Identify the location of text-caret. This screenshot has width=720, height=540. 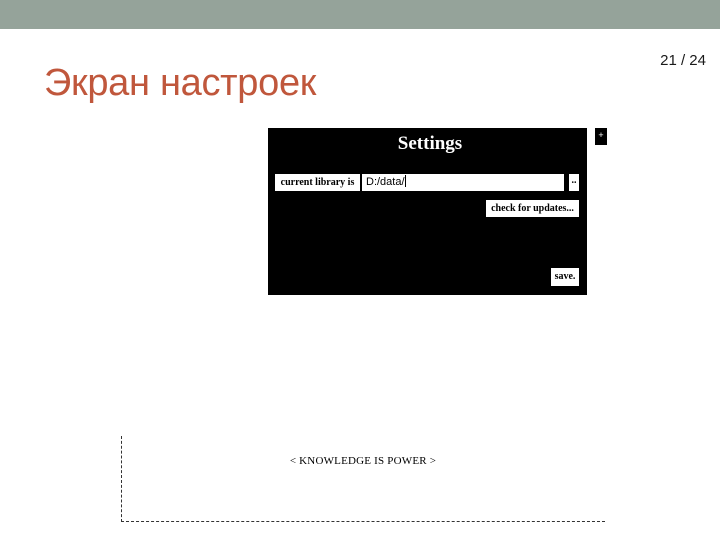
(405, 181).